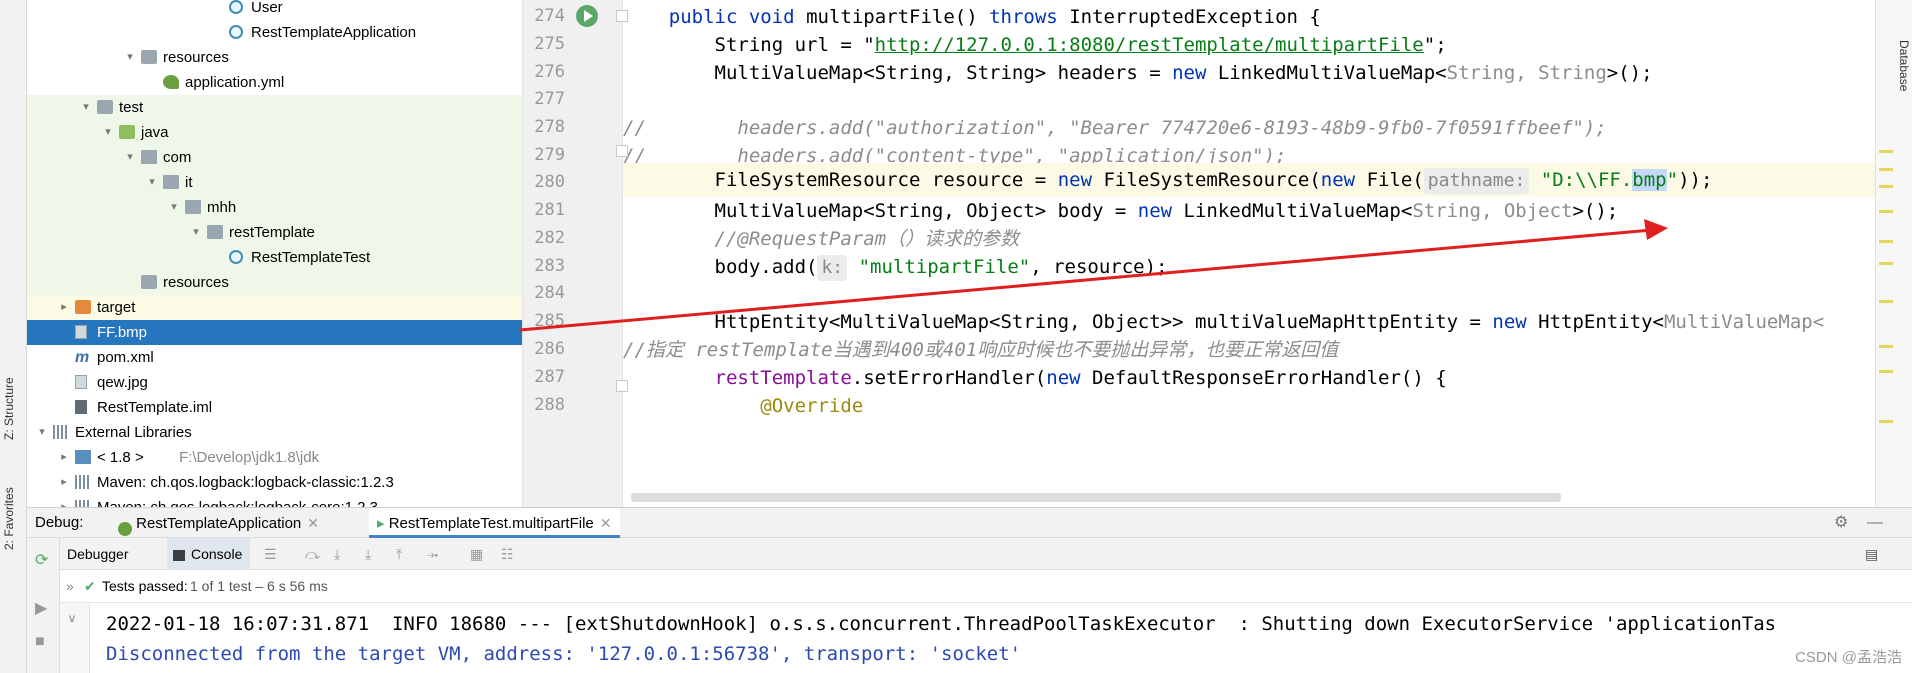 The width and height of the screenshot is (1912, 673). What do you see at coordinates (274, 207) in the screenshot?
I see `tree-item: ▾ mhh` at bounding box center [274, 207].